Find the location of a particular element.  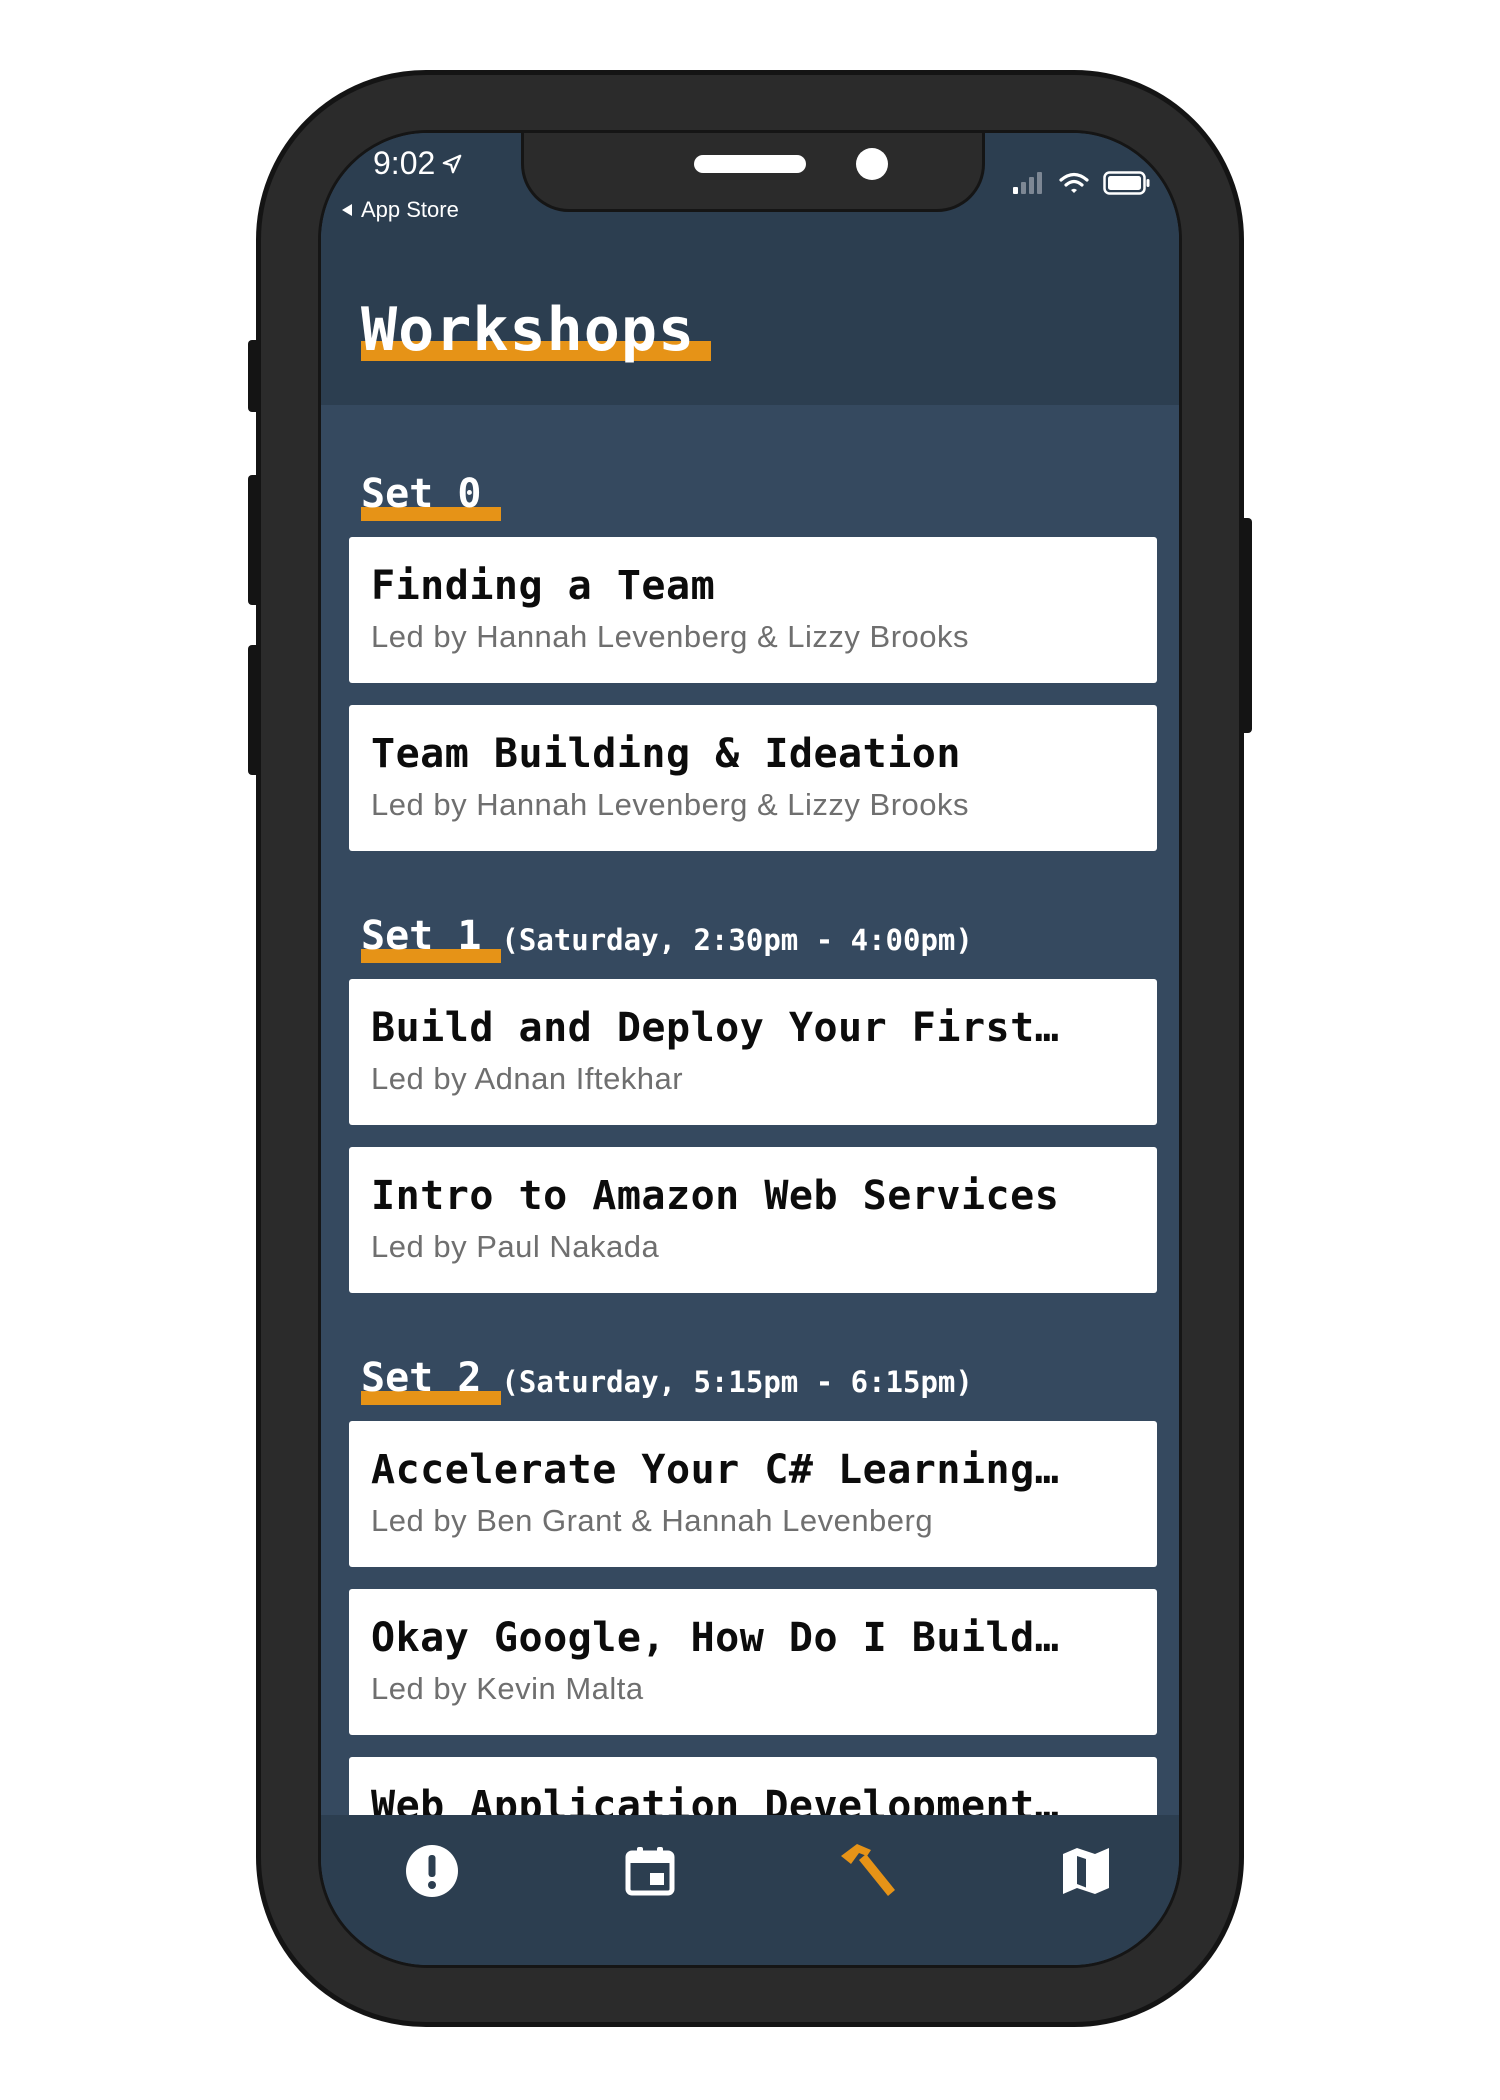

status-indicators is located at coordinates (1082, 183).